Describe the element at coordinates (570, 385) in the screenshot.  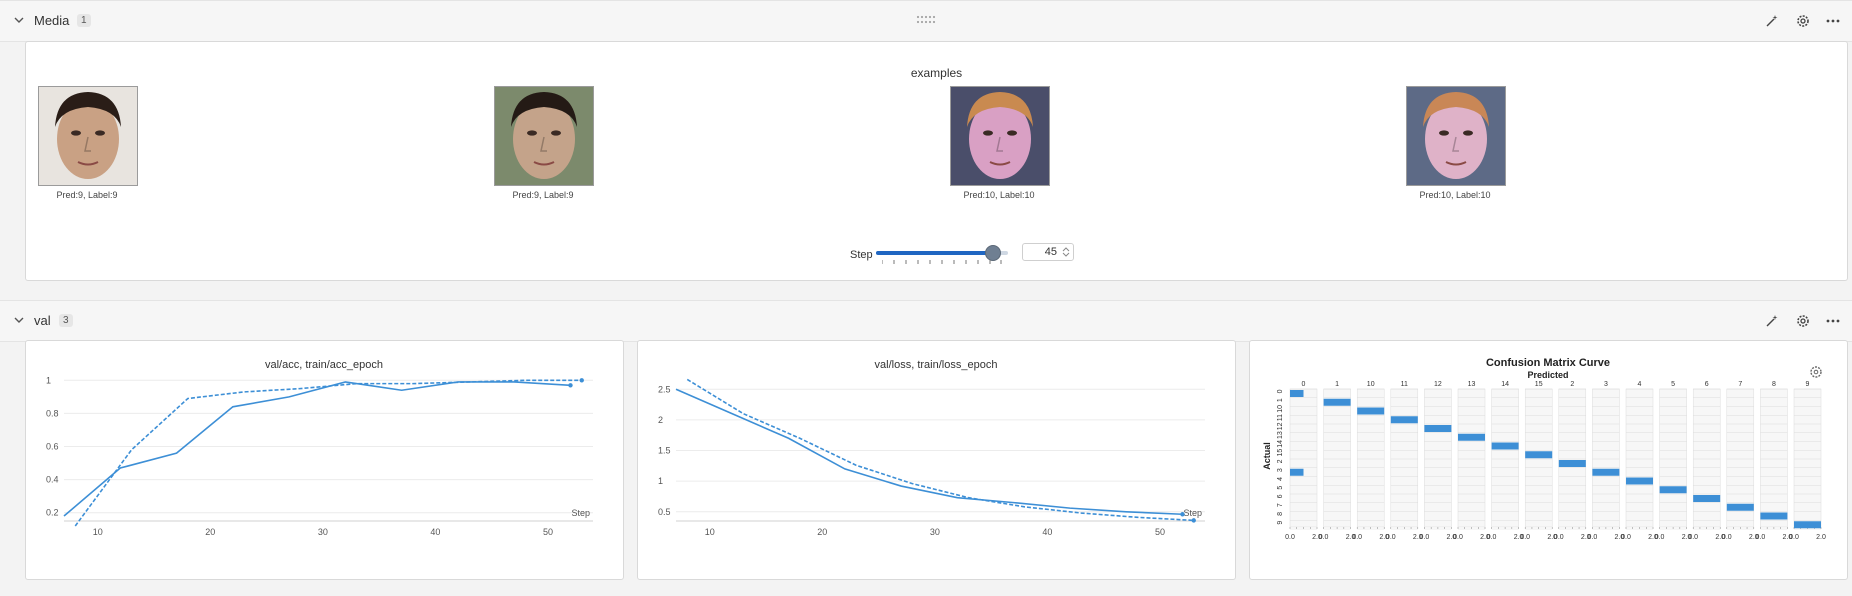
I see `series-end-point` at that location.